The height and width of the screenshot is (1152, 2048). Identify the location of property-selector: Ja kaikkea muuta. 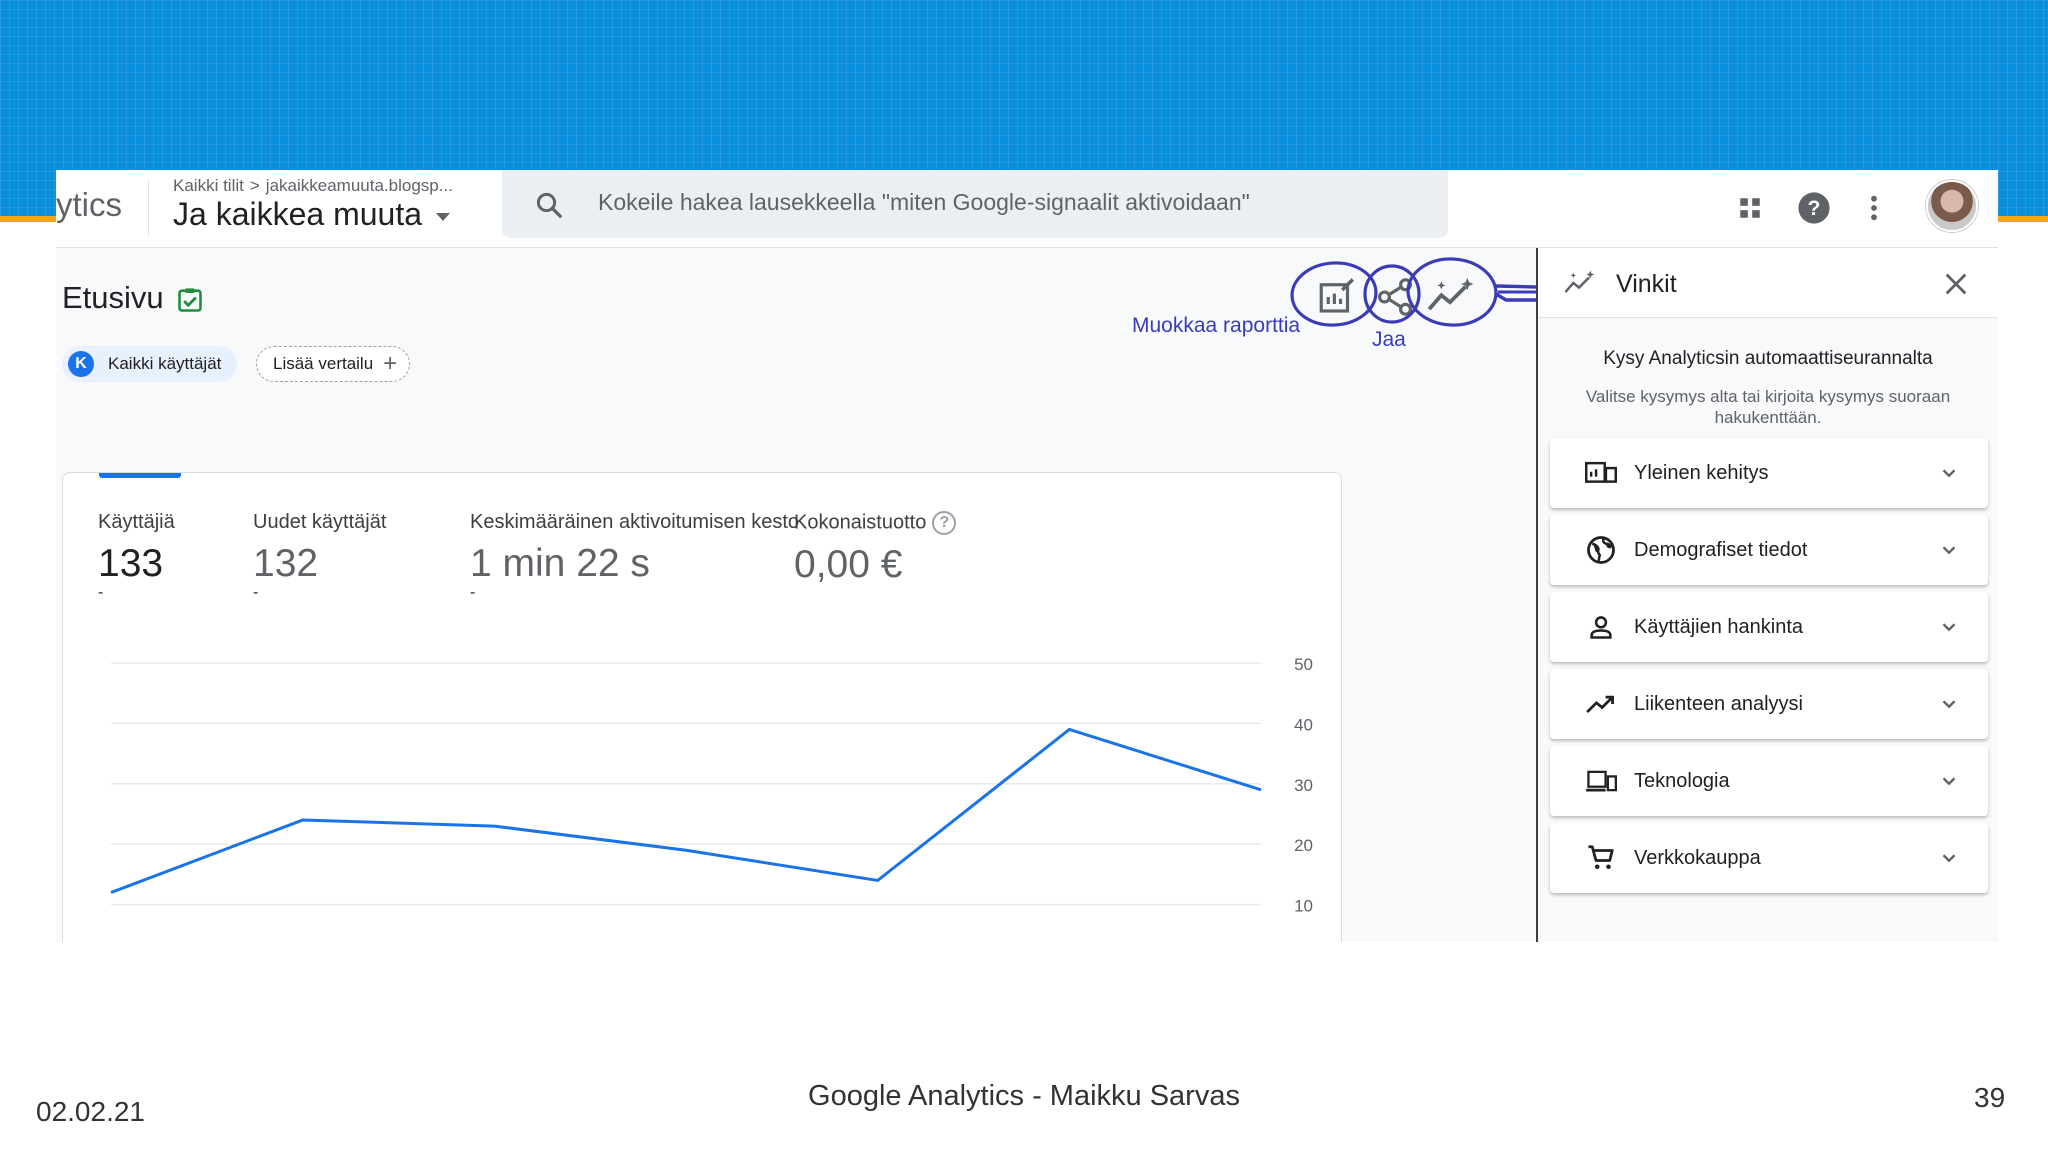
(312, 214).